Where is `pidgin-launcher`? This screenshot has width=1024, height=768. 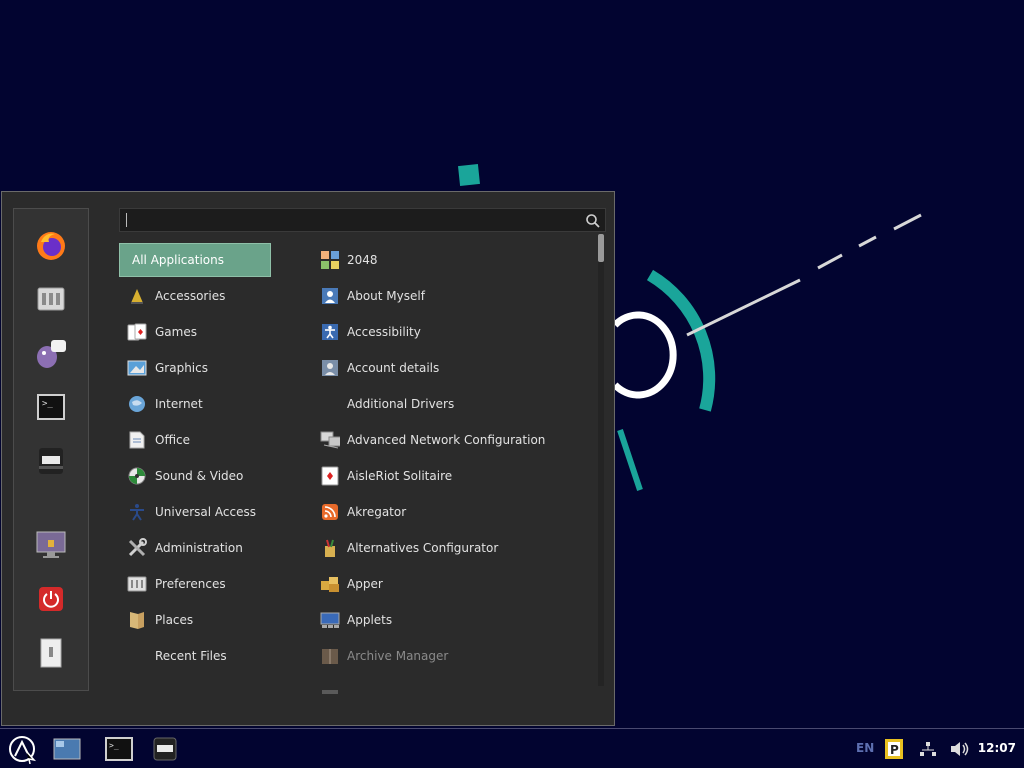 pidgin-launcher is located at coordinates (51, 353).